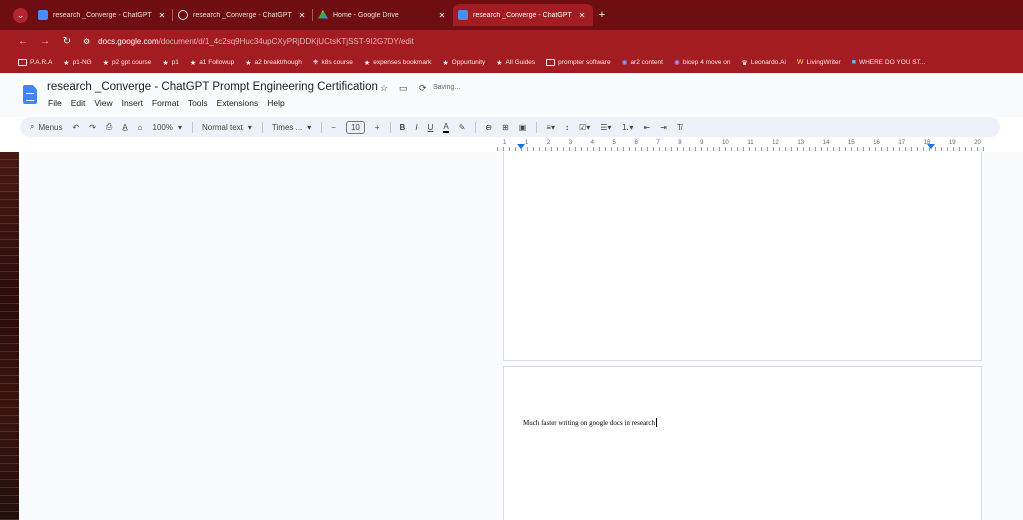 This screenshot has height=520, width=1023. What do you see at coordinates (702, 63) in the screenshot?
I see `bookmark-bicep: ✺ bicep 4 move on` at bounding box center [702, 63].